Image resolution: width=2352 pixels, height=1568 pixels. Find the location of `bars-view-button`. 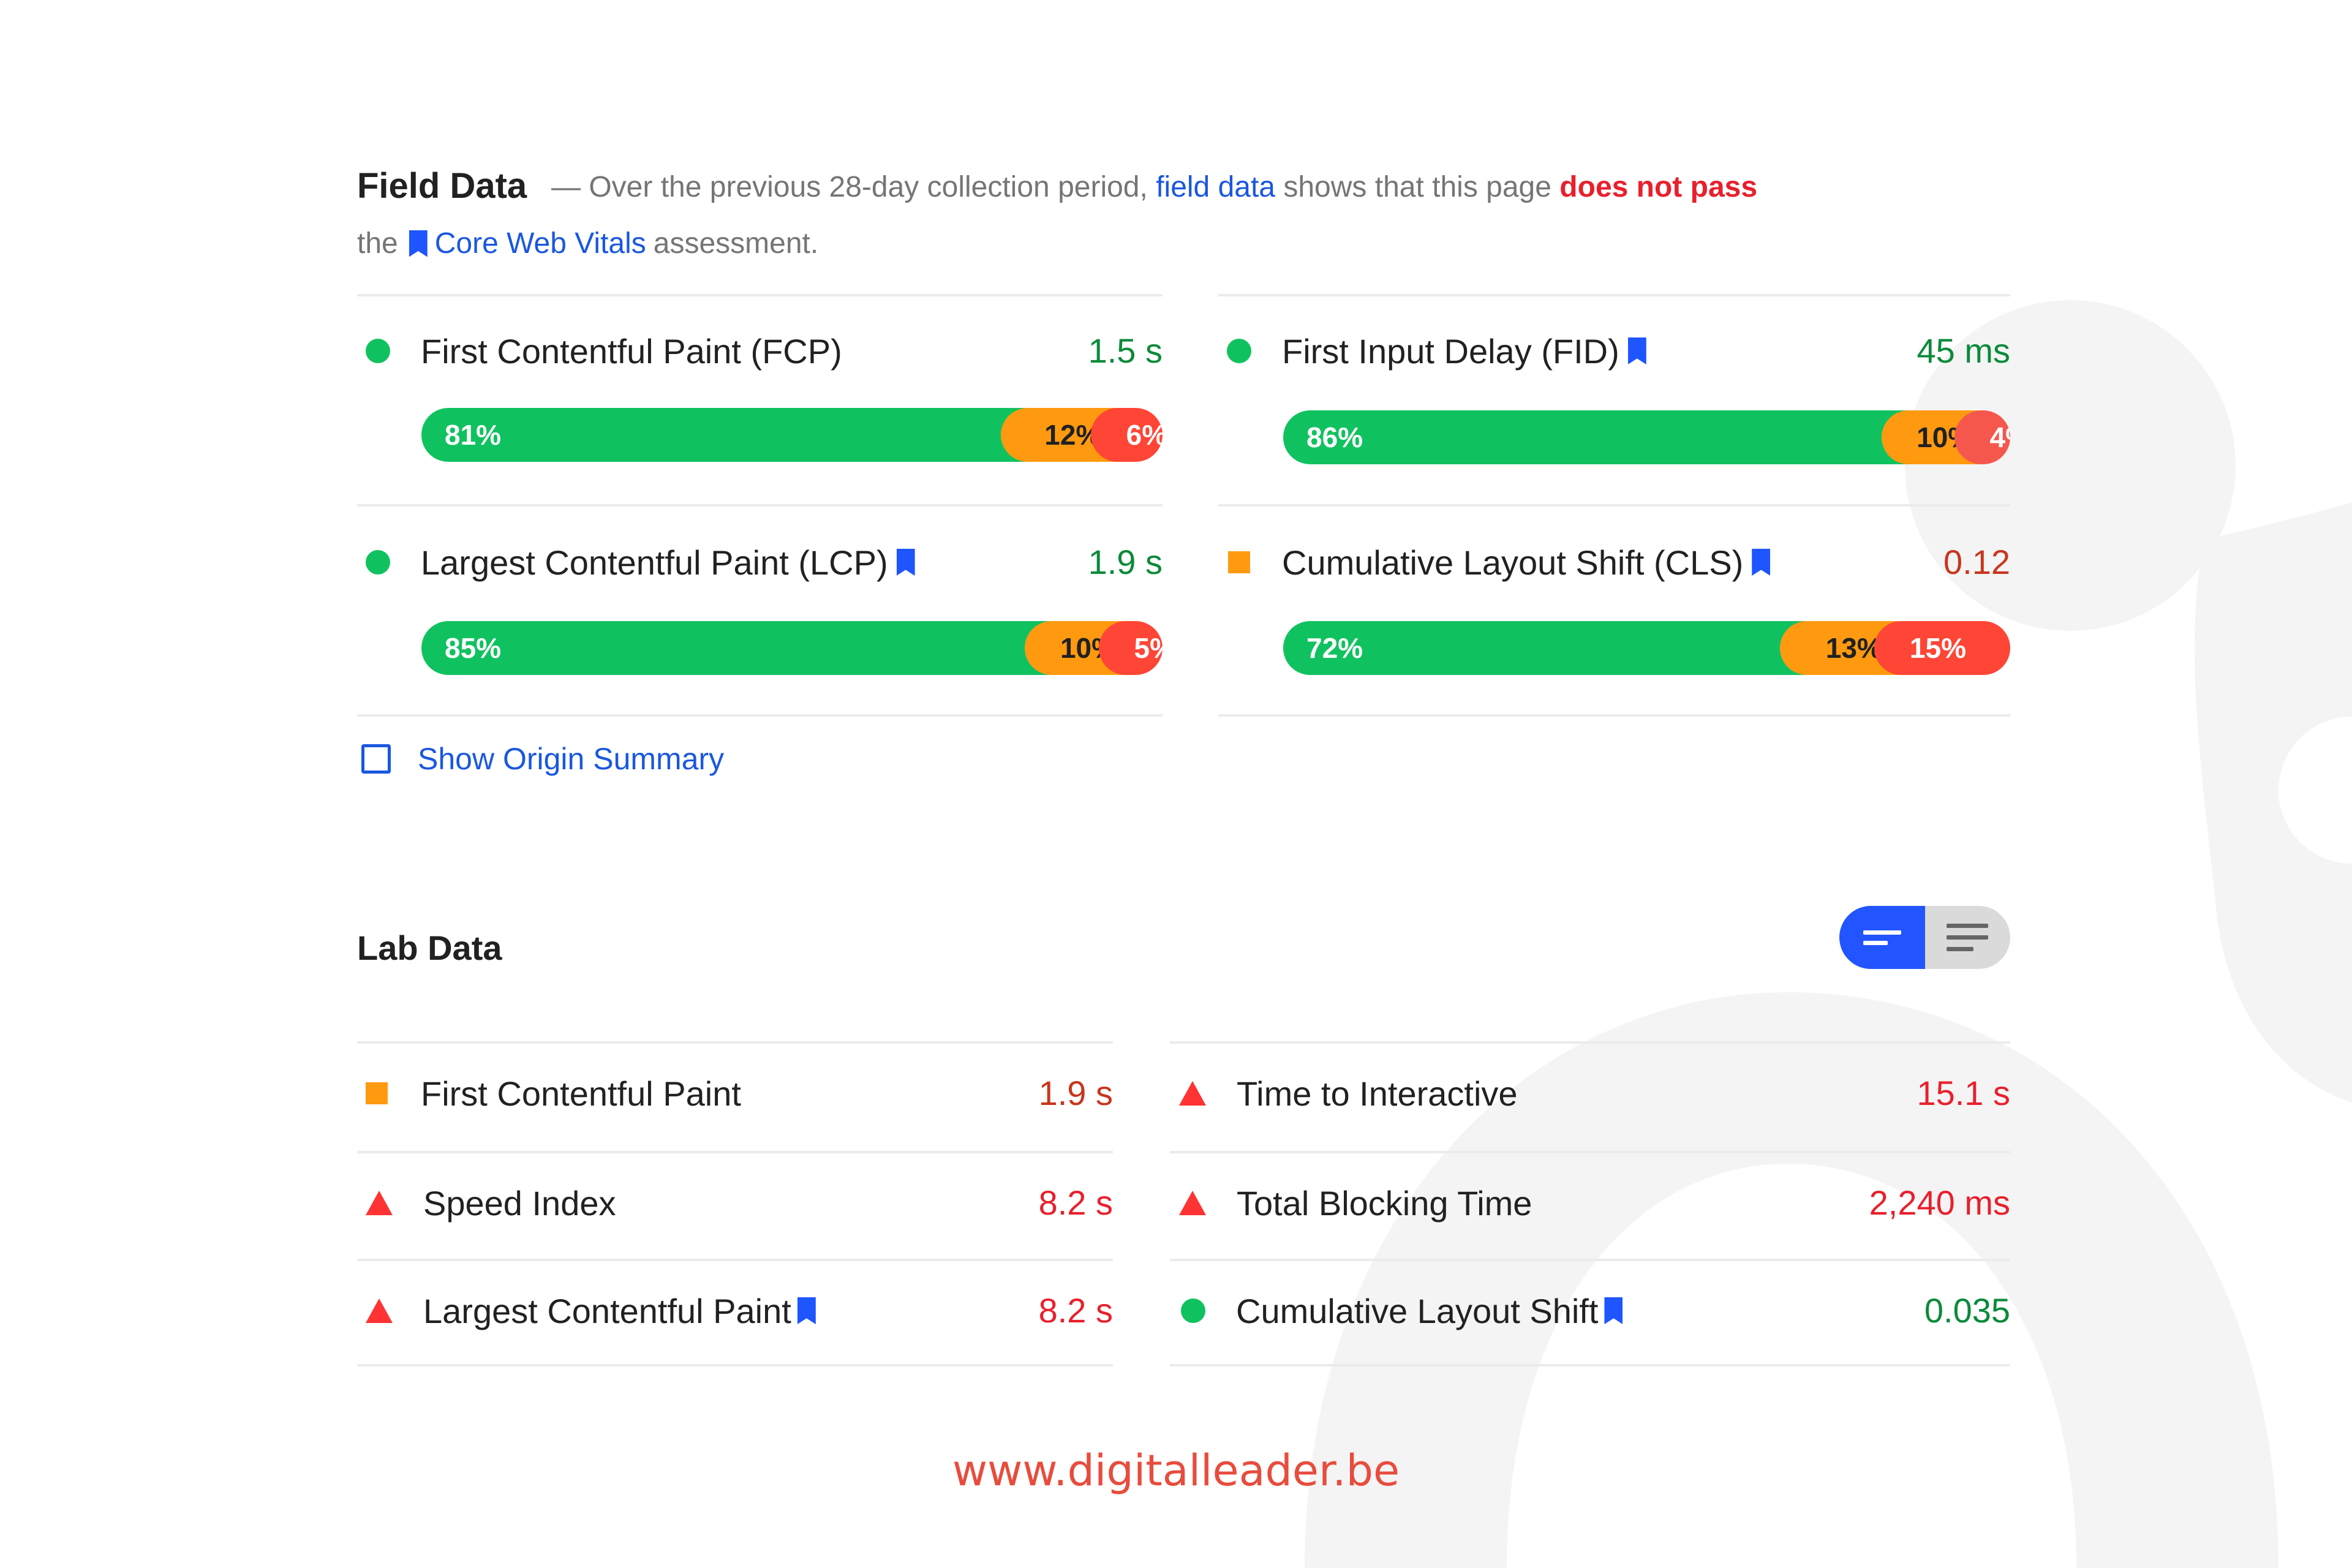

bars-view-button is located at coordinates (1882, 938).